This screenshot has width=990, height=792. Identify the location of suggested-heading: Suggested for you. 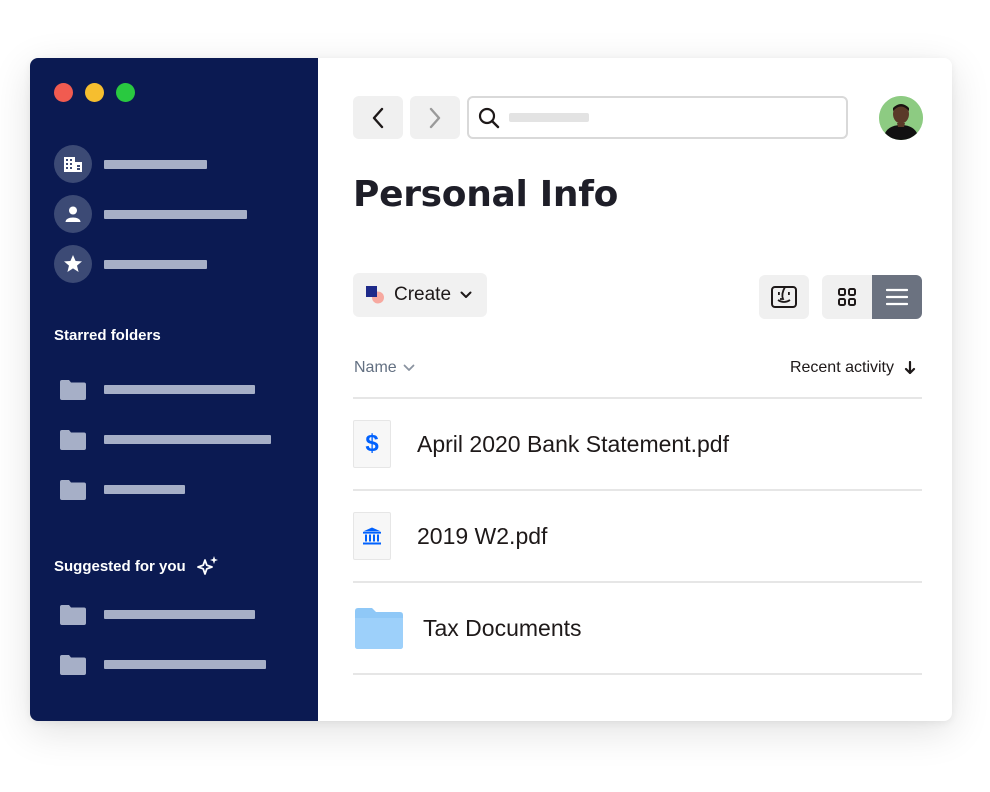
(137, 566).